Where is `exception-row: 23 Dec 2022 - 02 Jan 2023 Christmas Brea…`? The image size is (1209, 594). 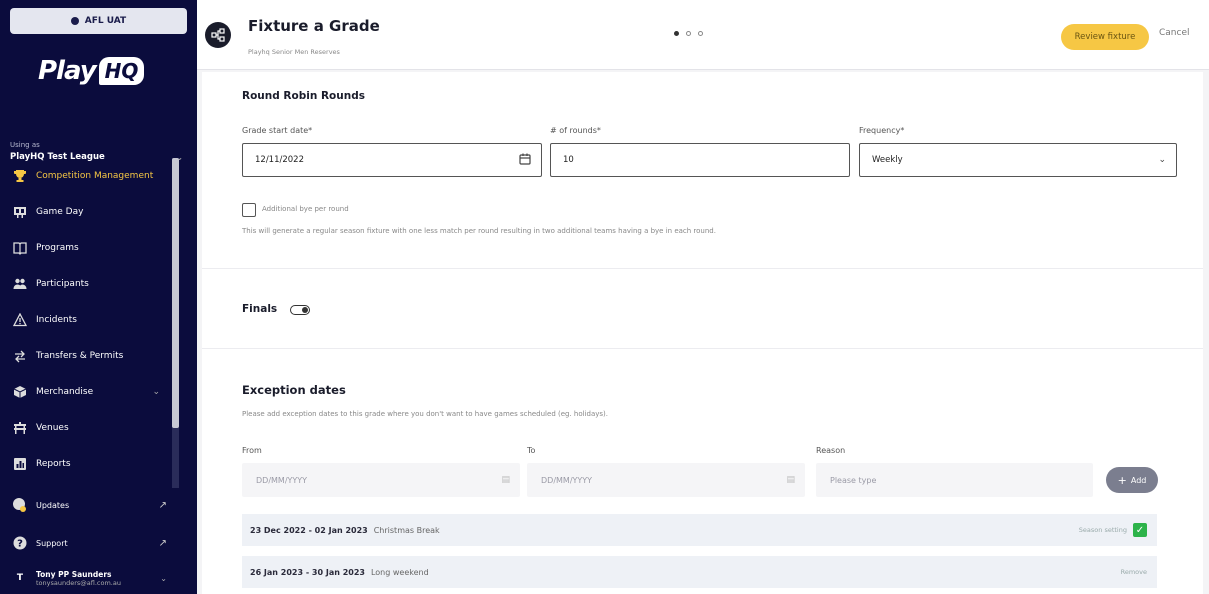
exception-row: 23 Dec 2022 - 02 Jan 2023 Christmas Brea… is located at coordinates (699, 530).